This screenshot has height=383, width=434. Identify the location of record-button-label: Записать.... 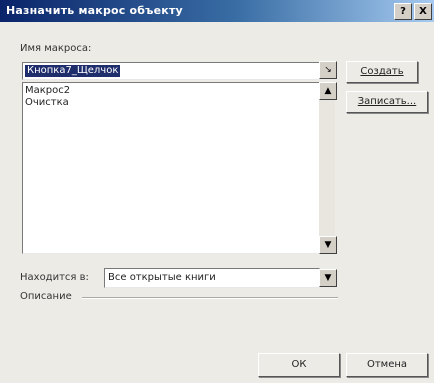
(387, 101).